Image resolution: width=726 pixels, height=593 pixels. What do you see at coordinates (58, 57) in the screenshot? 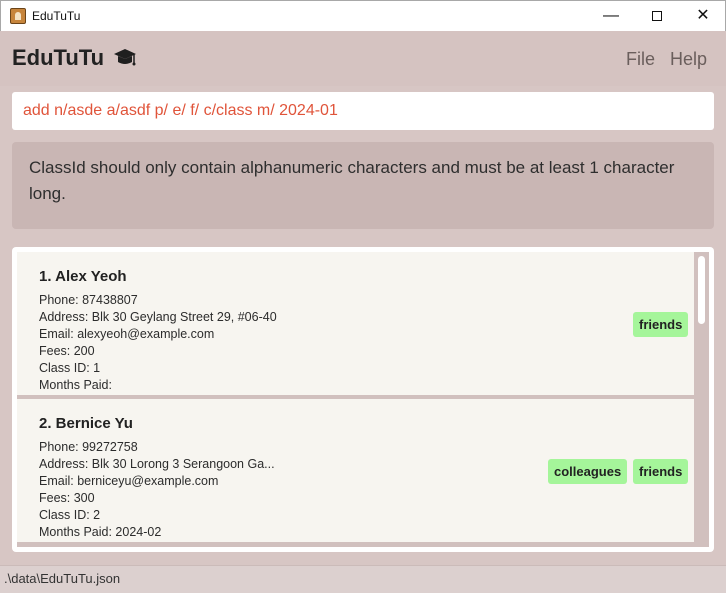
I see `app-brand: EduTuTu` at bounding box center [58, 57].